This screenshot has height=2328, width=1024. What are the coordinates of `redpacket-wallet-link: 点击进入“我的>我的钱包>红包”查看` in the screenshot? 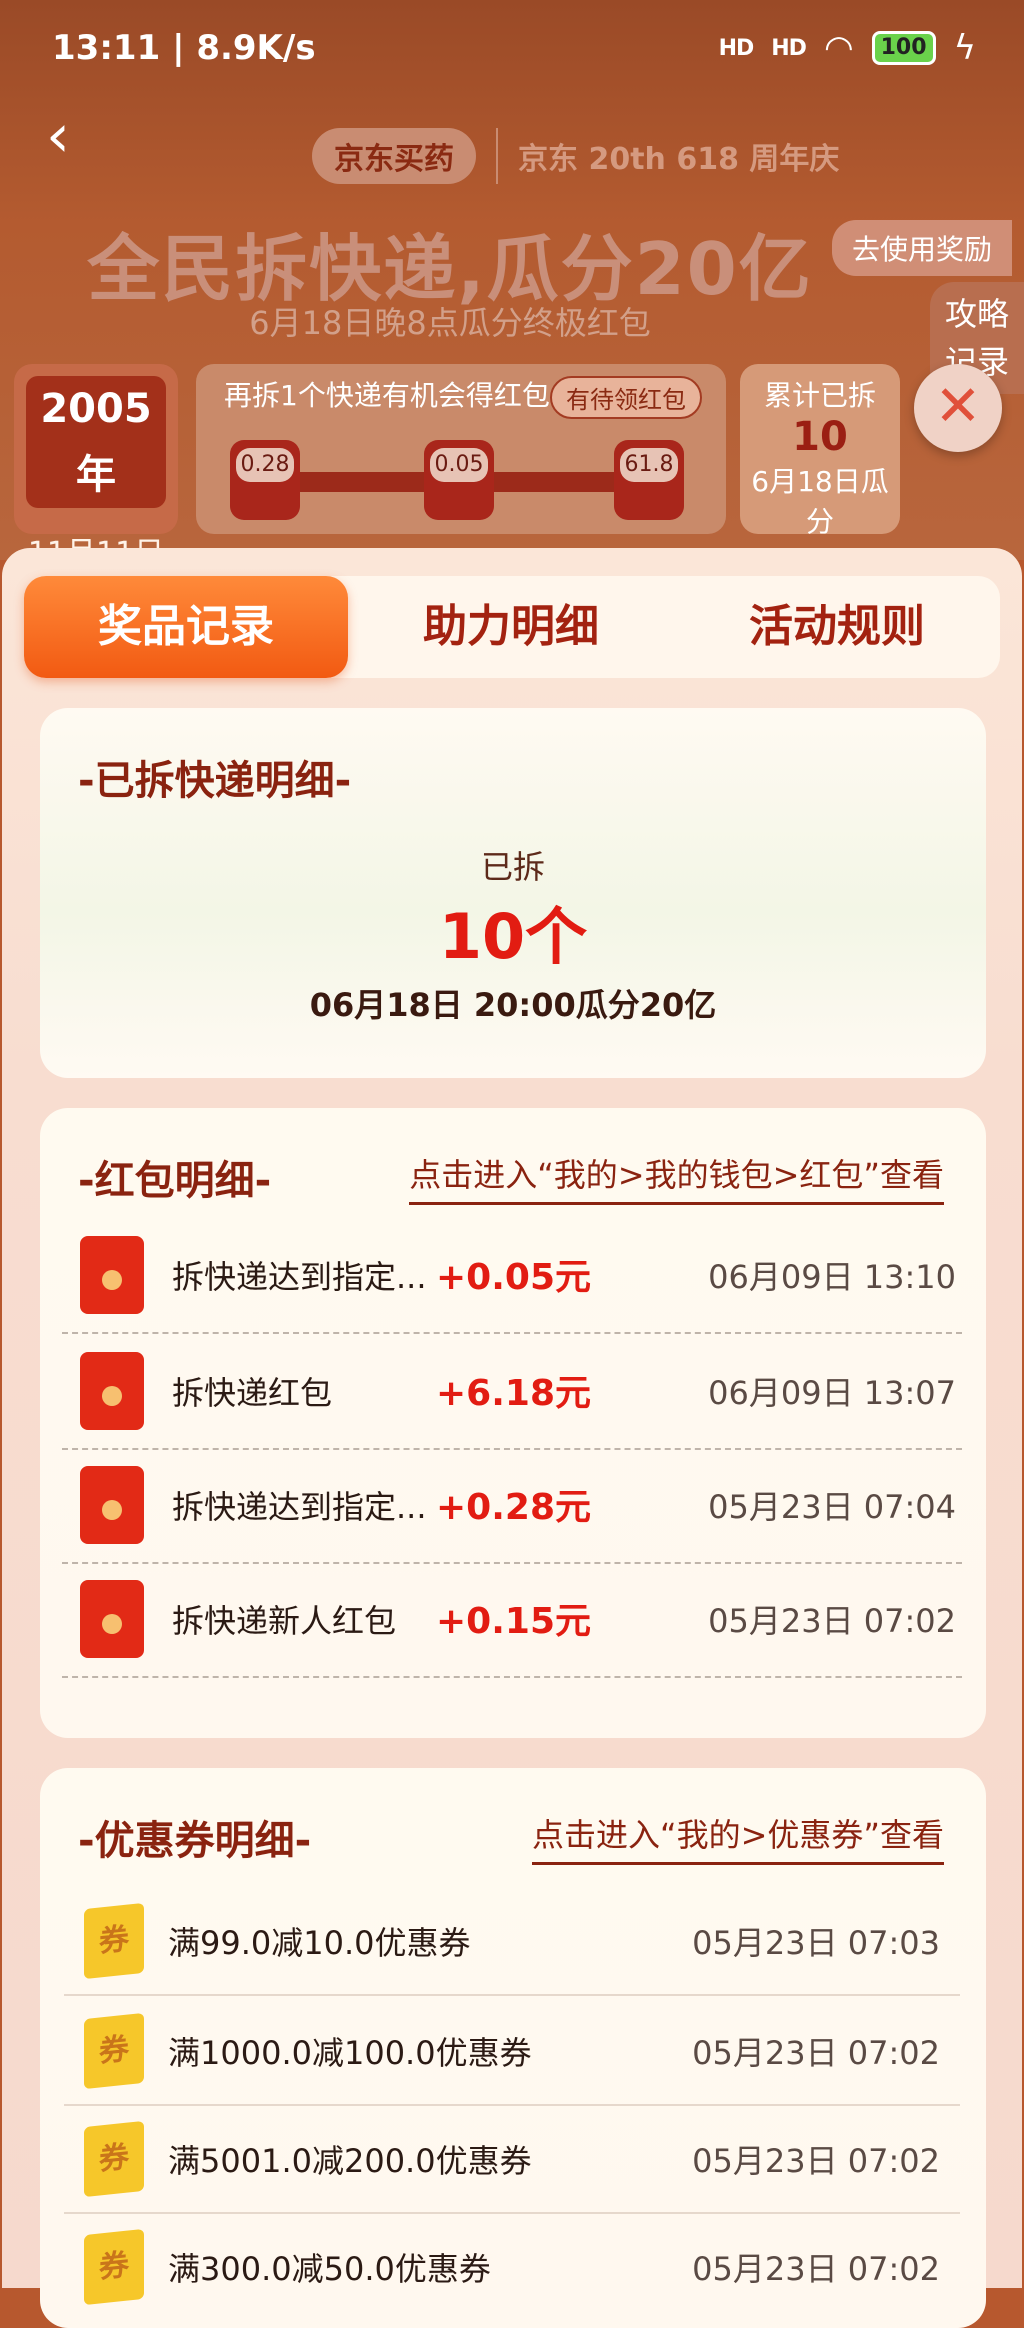 It's located at (676, 1177).